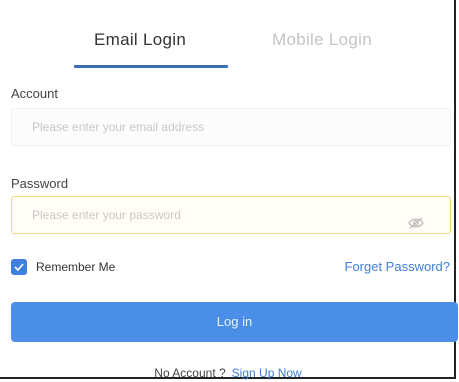 Image resolution: width=459 pixels, height=382 pixels. I want to click on login-button: Log in, so click(234, 322).